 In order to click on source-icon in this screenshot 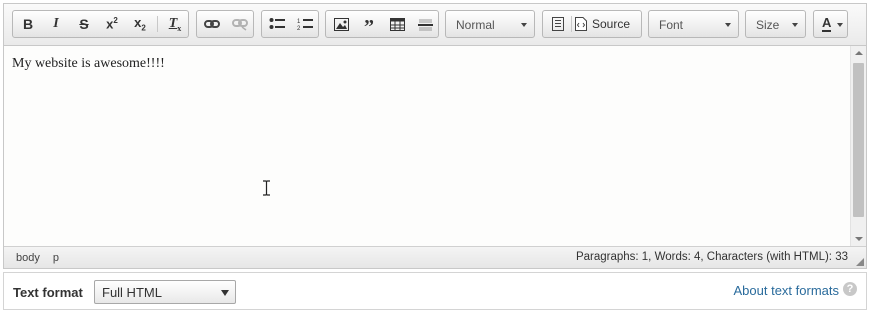, I will do `click(581, 24)`.